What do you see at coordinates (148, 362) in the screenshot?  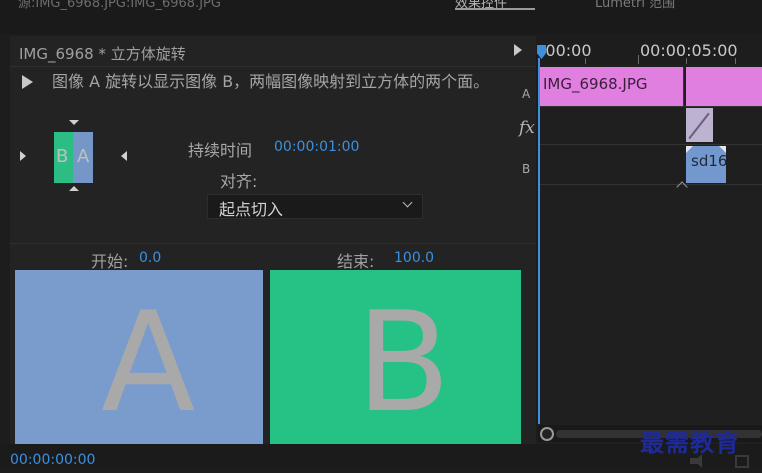 I see `preview-letter-a: A` at bounding box center [148, 362].